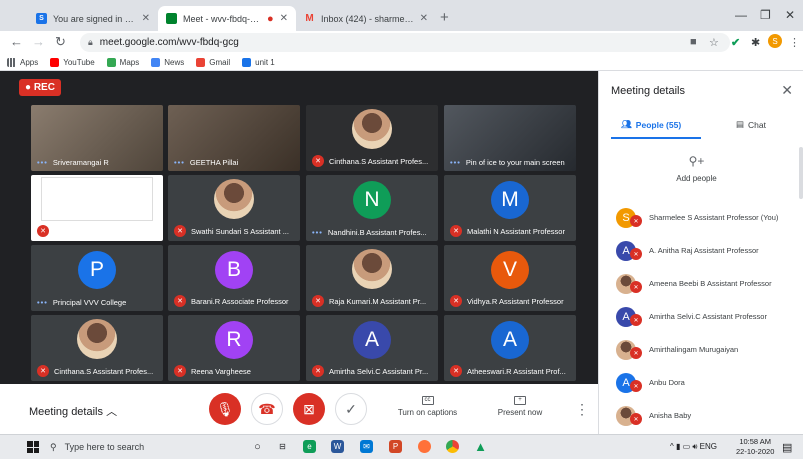 Image resolution: width=803 pixels, height=459 pixels. Describe the element at coordinates (240, 301) in the screenshot. I see `participant-name-text: Barani.R Associate Professor` at that location.